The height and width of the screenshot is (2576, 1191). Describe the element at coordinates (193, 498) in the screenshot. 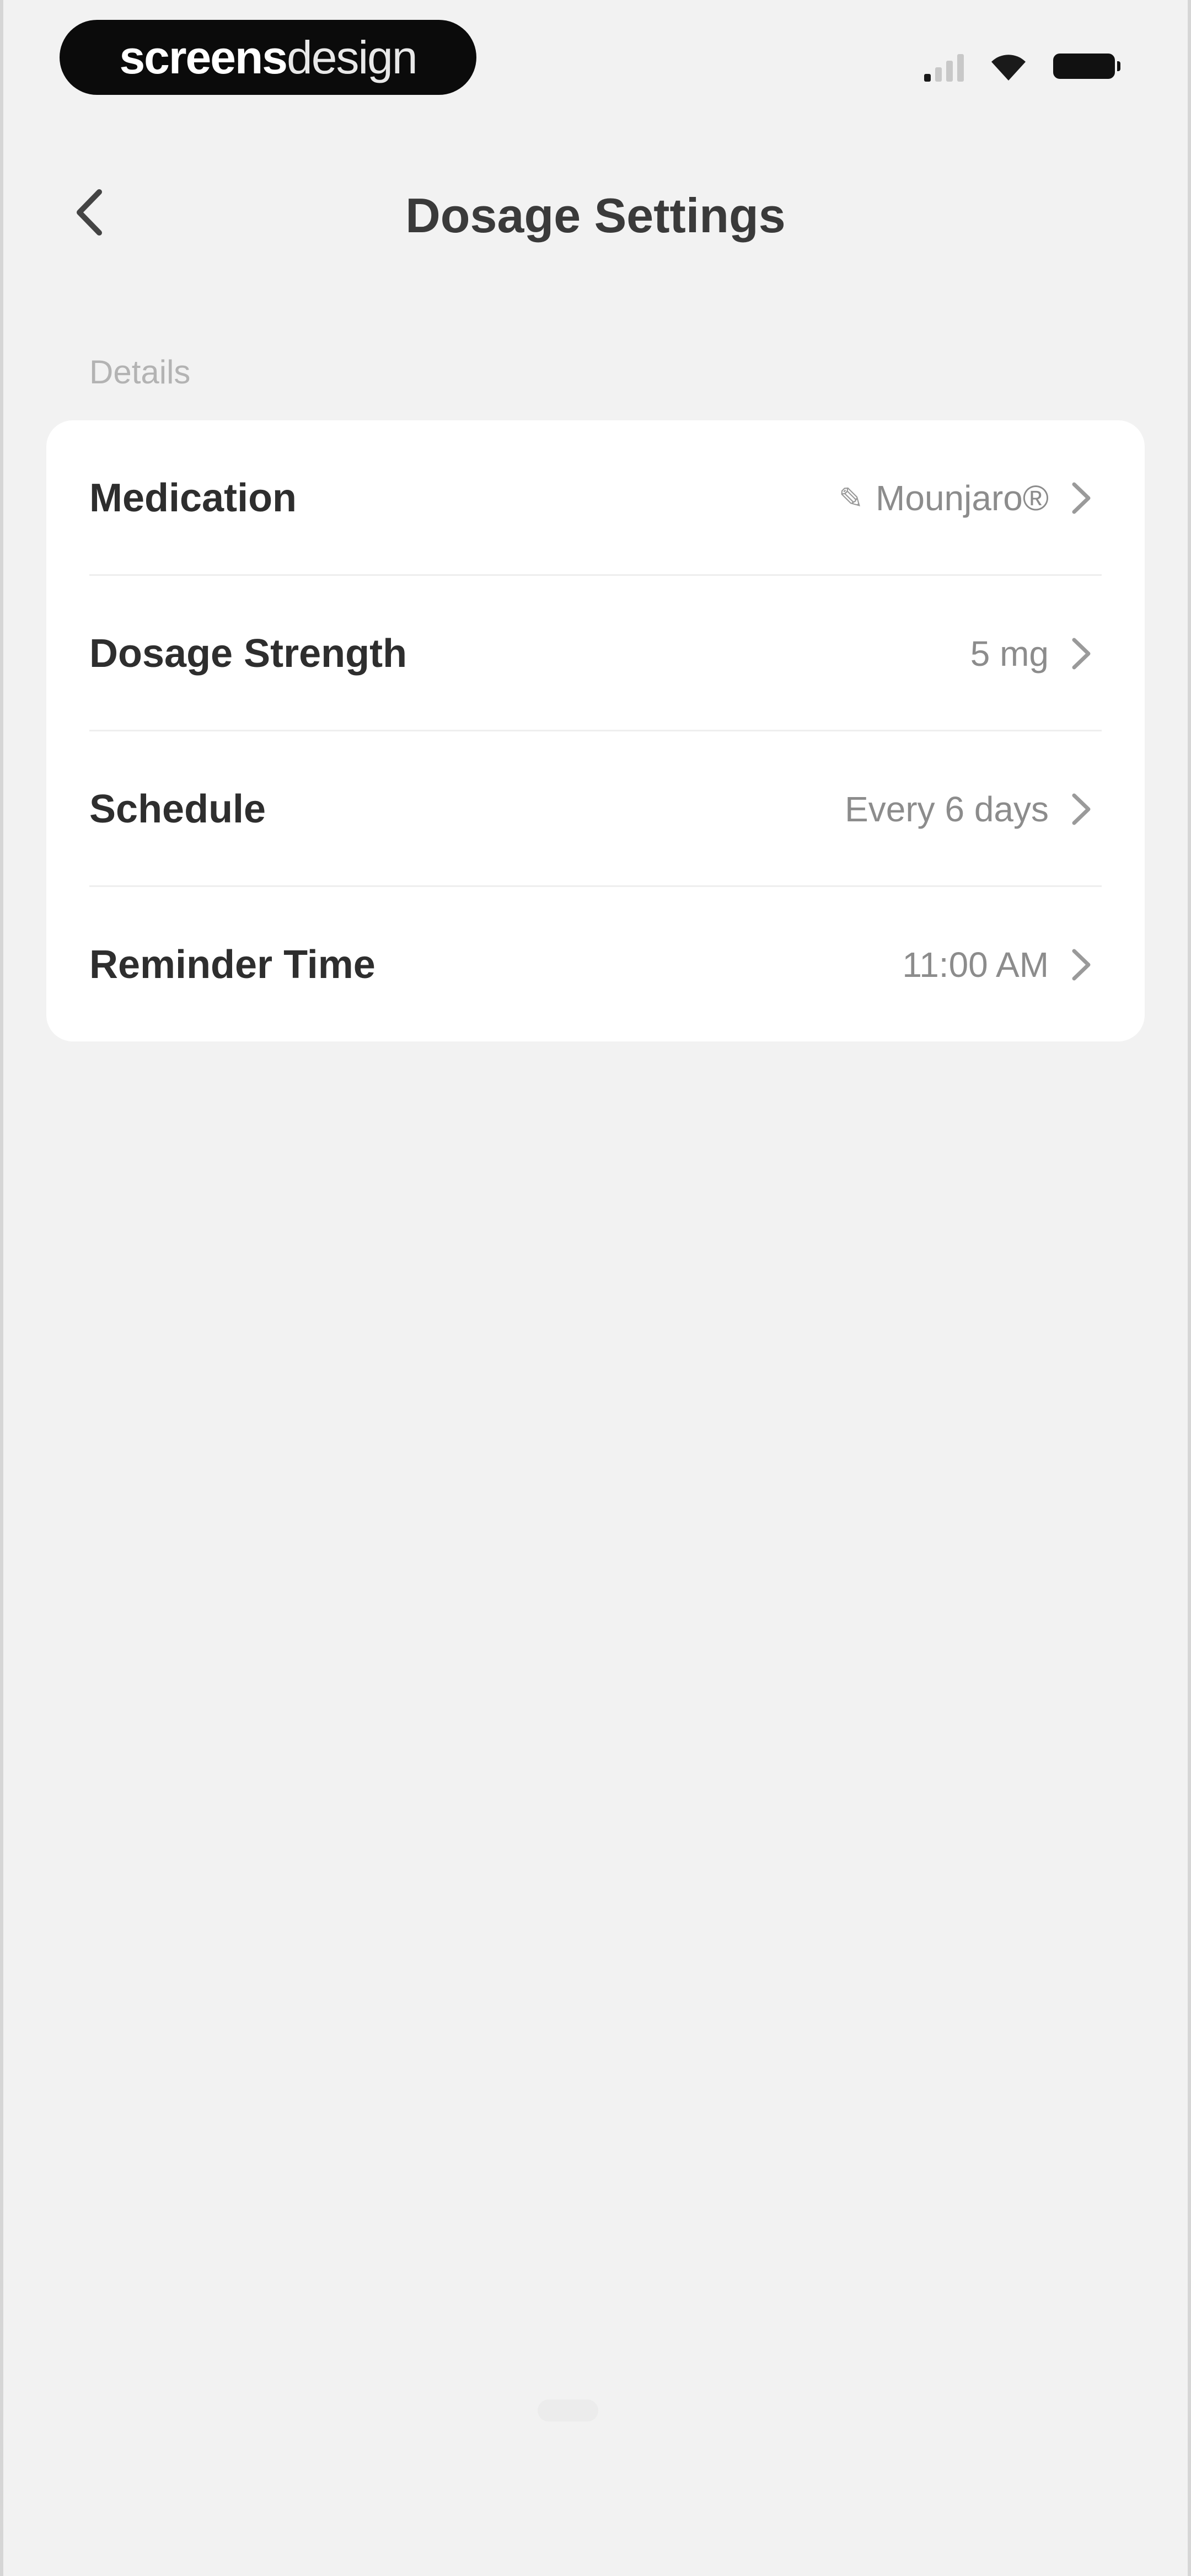

I see `medication-label: Medication` at that location.